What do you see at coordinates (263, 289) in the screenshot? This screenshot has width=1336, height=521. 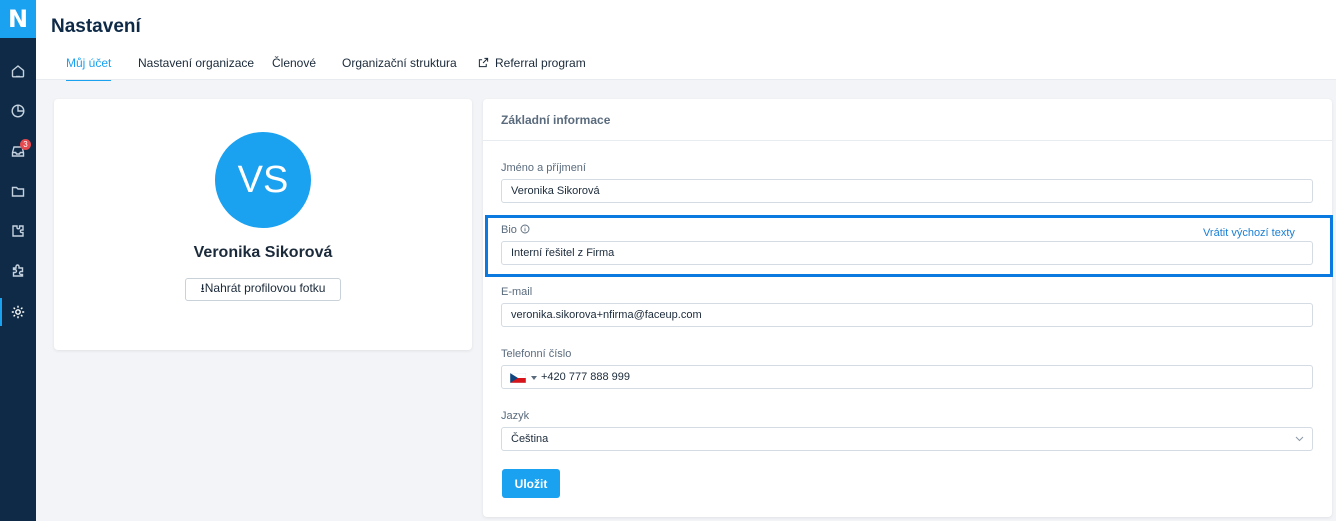 I see `upload-photo-button: ⭳Nahrát profilovou fotku` at bounding box center [263, 289].